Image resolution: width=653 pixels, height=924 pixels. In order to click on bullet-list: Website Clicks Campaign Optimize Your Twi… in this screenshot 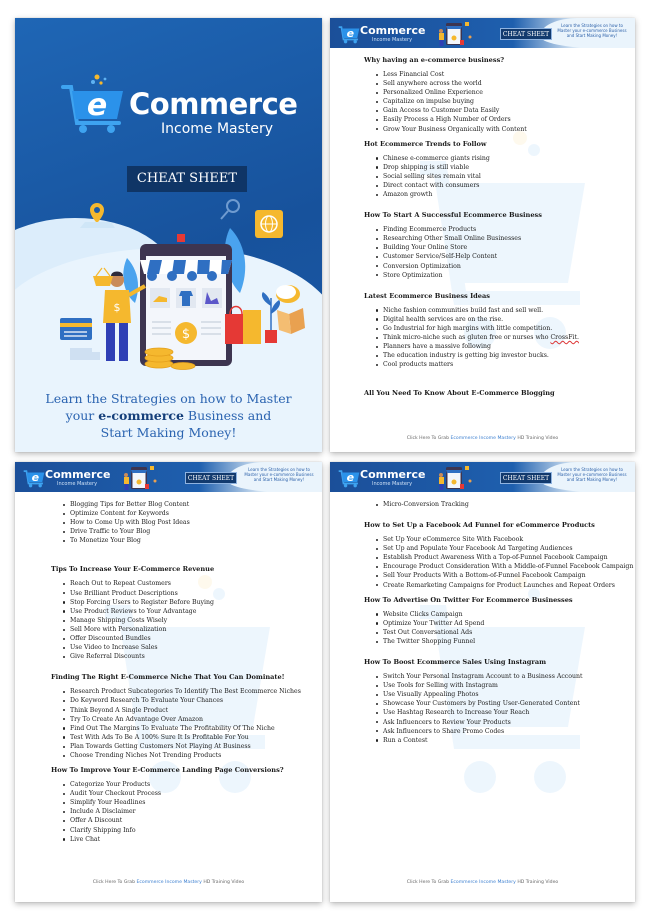, I will do `click(489, 628)`.